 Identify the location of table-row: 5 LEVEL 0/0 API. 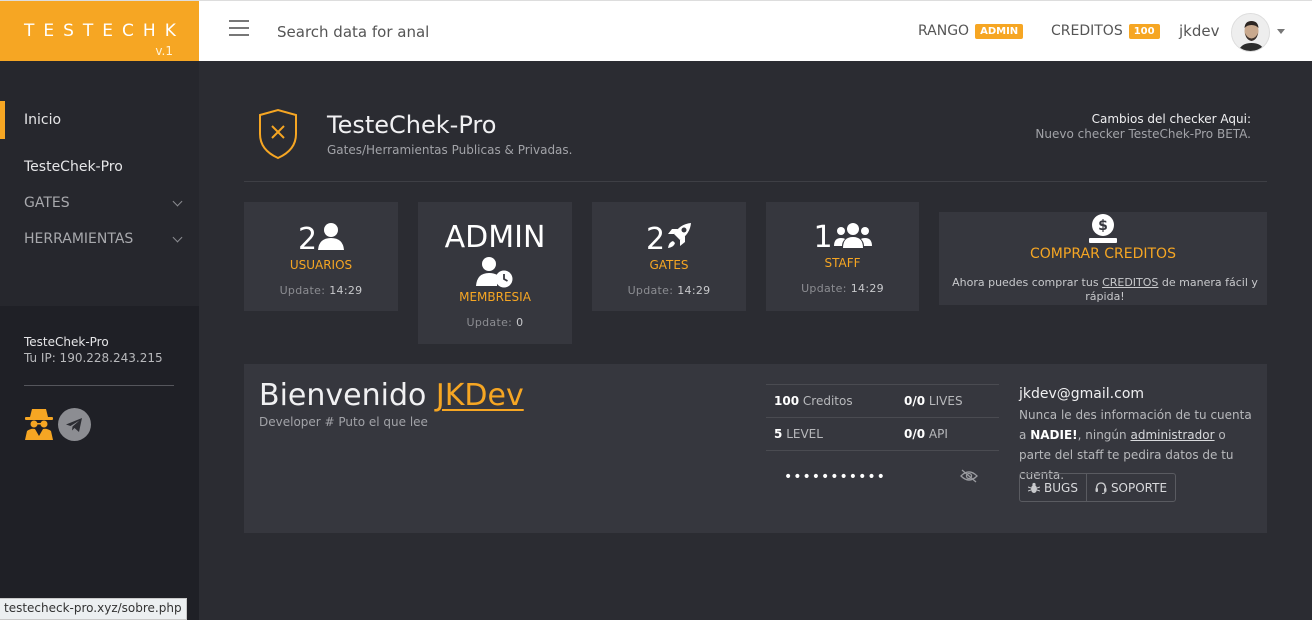
(882, 433).